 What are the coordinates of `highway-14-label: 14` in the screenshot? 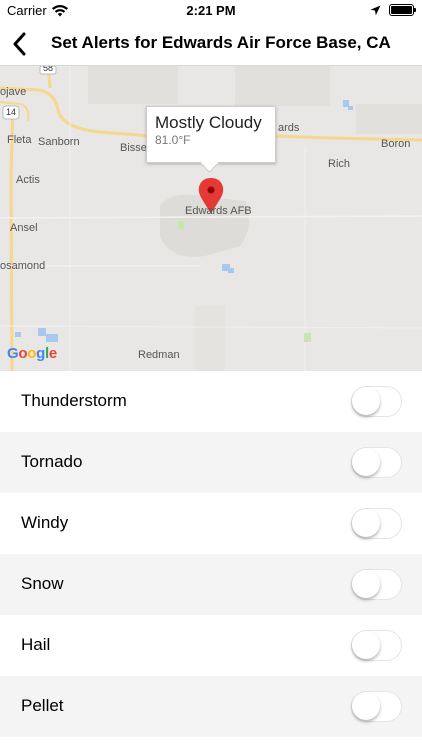 It's located at (11, 112).